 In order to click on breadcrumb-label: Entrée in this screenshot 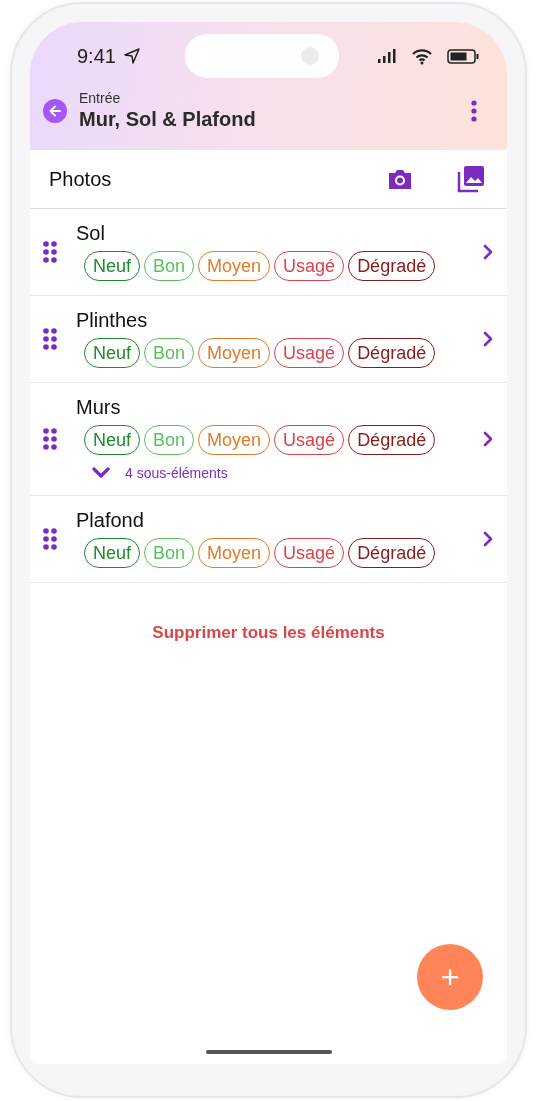, I will do `click(100, 98)`.